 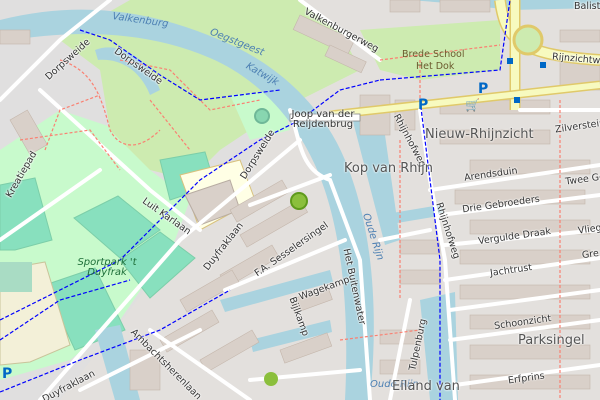 What do you see at coordinates (528, 40) in the screenshot?
I see `roundabout` at bounding box center [528, 40].